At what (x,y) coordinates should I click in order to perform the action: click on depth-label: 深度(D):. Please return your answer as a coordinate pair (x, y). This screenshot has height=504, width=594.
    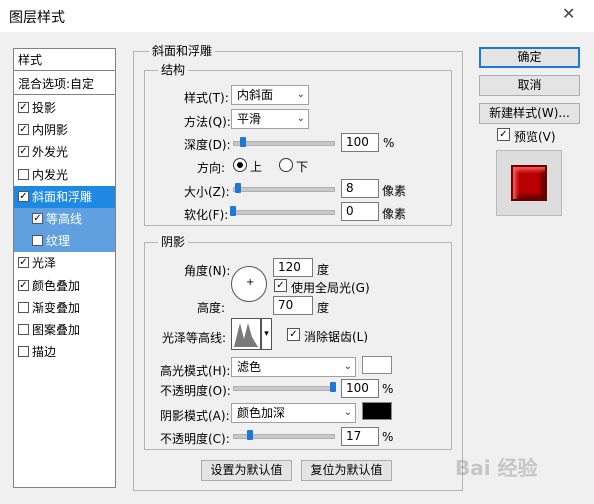
    Looking at the image, I should click on (207, 145).